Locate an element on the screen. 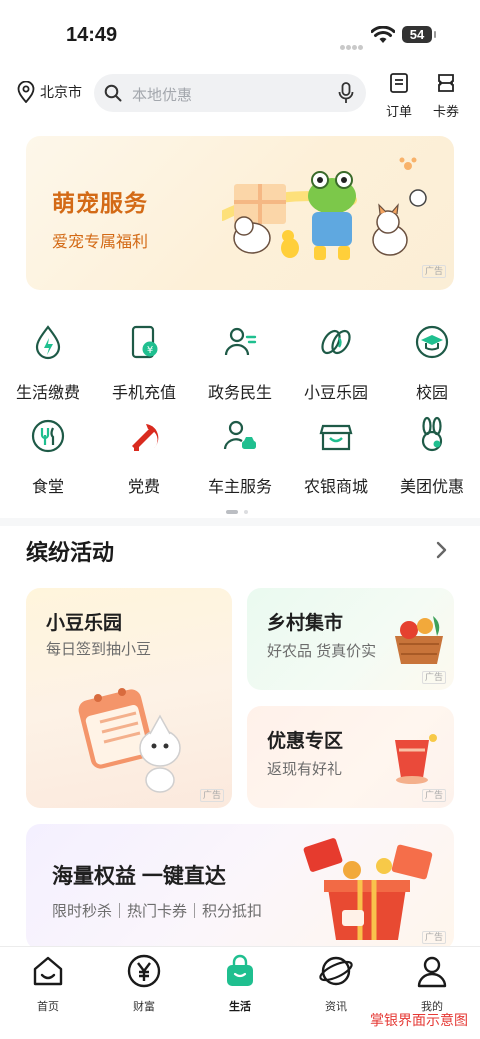 Image resolution: width=480 pixels, height=1039 pixels. wifi-icon is located at coordinates (383, 34).